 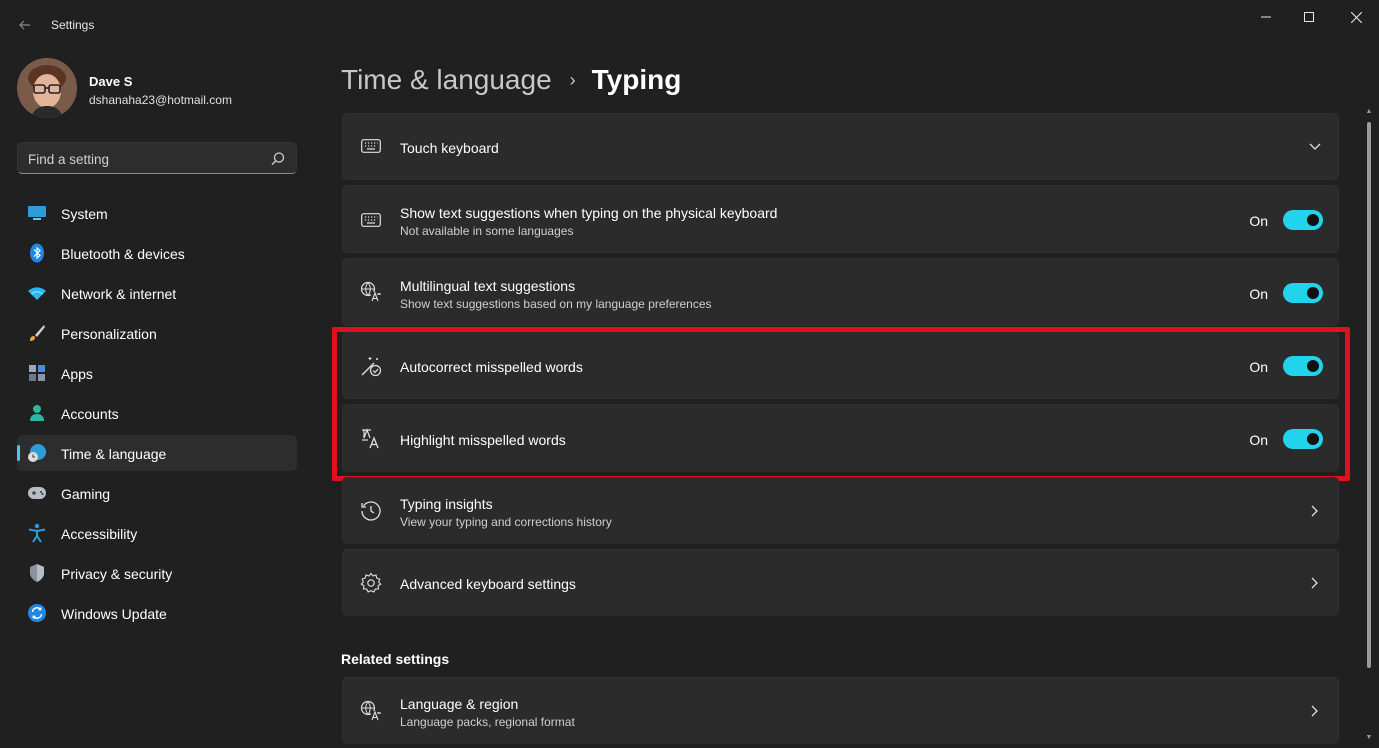 I want to click on autocorrect-icon, so click(x=371, y=366).